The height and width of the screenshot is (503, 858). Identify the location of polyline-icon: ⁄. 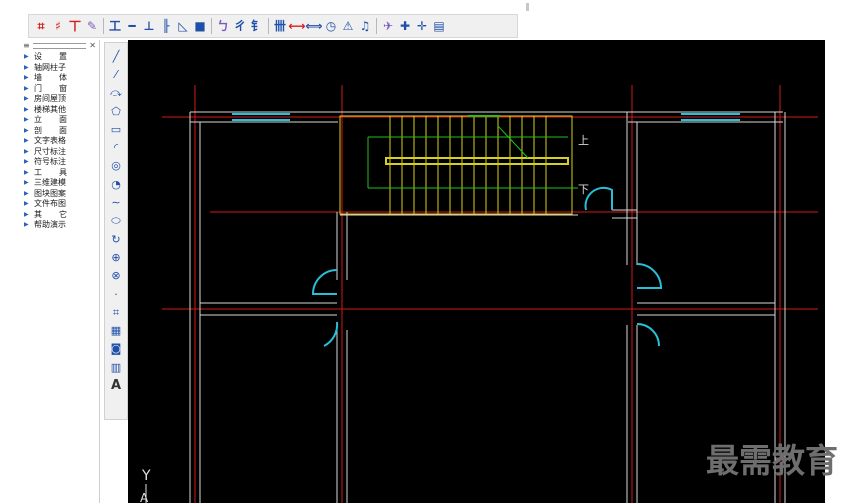
(116, 74).